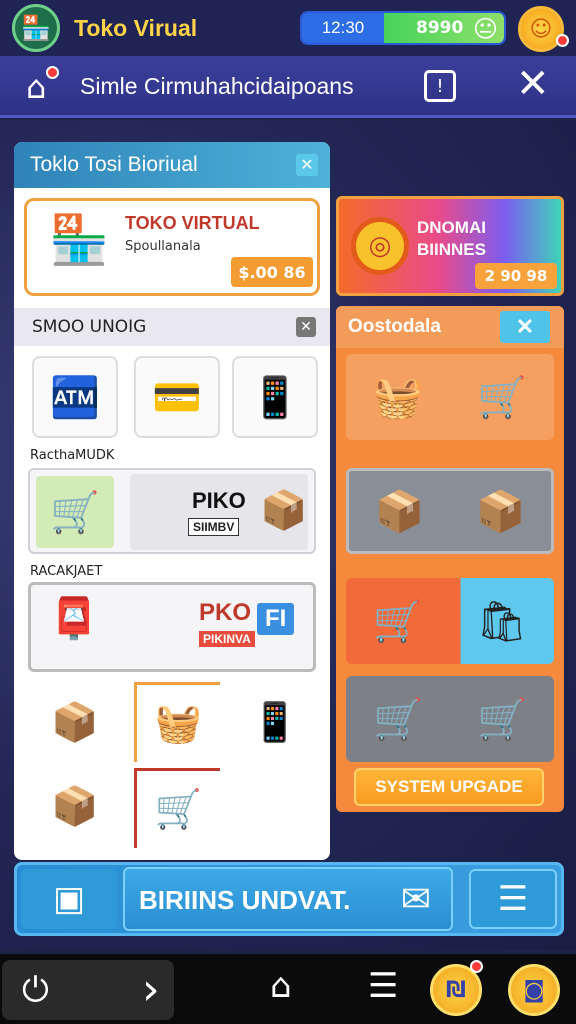 The image size is (576, 1024). Describe the element at coordinates (66, 571) in the screenshot. I see `caption-label: RACAKJAET` at that location.